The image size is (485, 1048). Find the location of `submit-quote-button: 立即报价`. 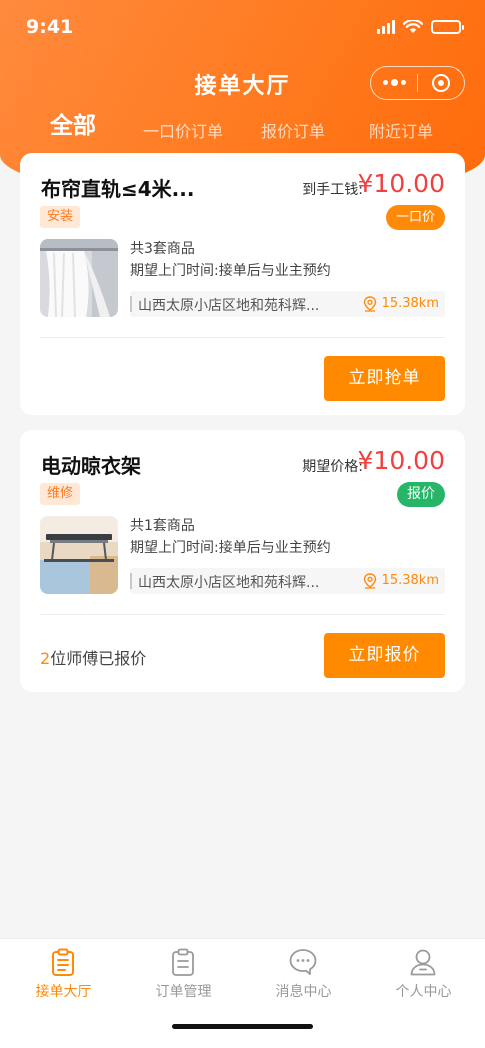

submit-quote-button: 立即报价 is located at coordinates (384, 655).